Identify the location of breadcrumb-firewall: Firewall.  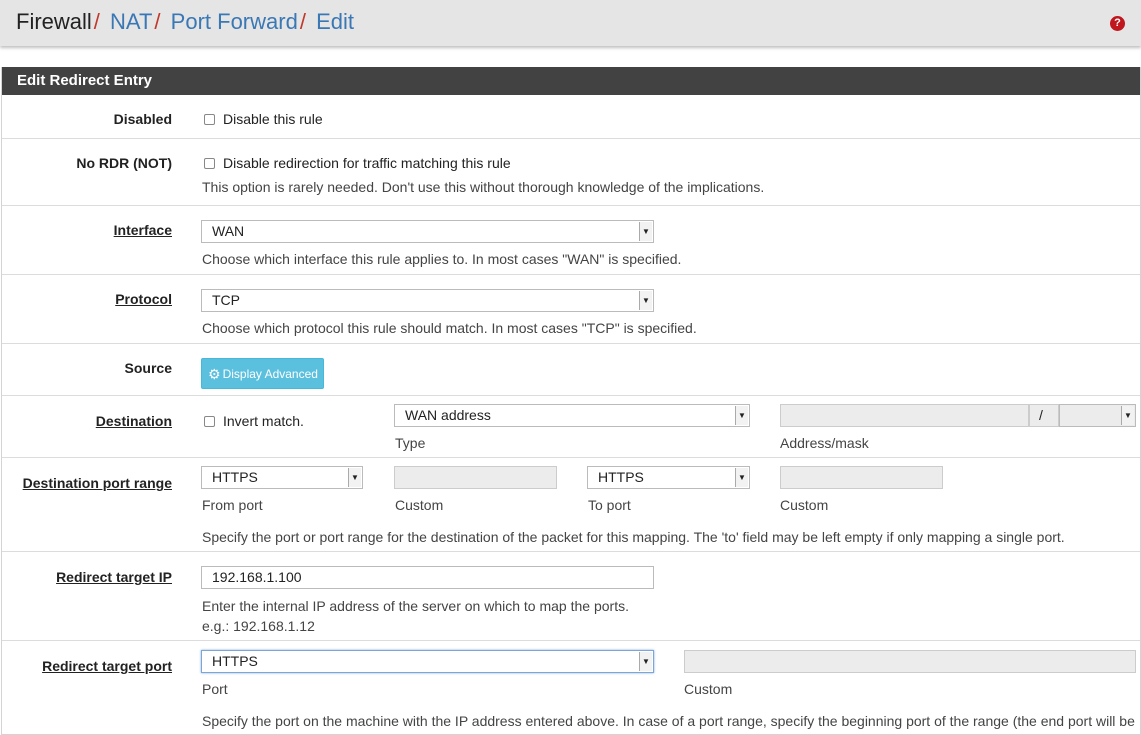
(54, 21).